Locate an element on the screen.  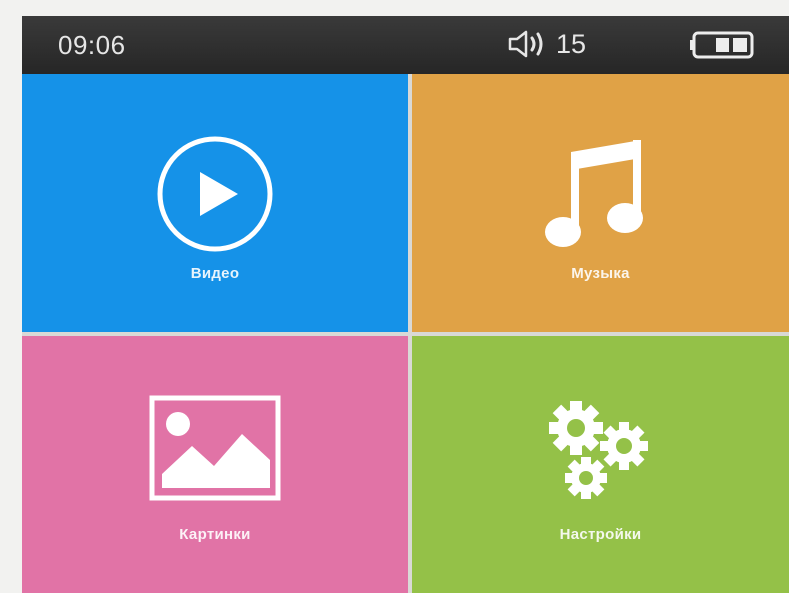
gears-icon is located at coordinates (598, 450).